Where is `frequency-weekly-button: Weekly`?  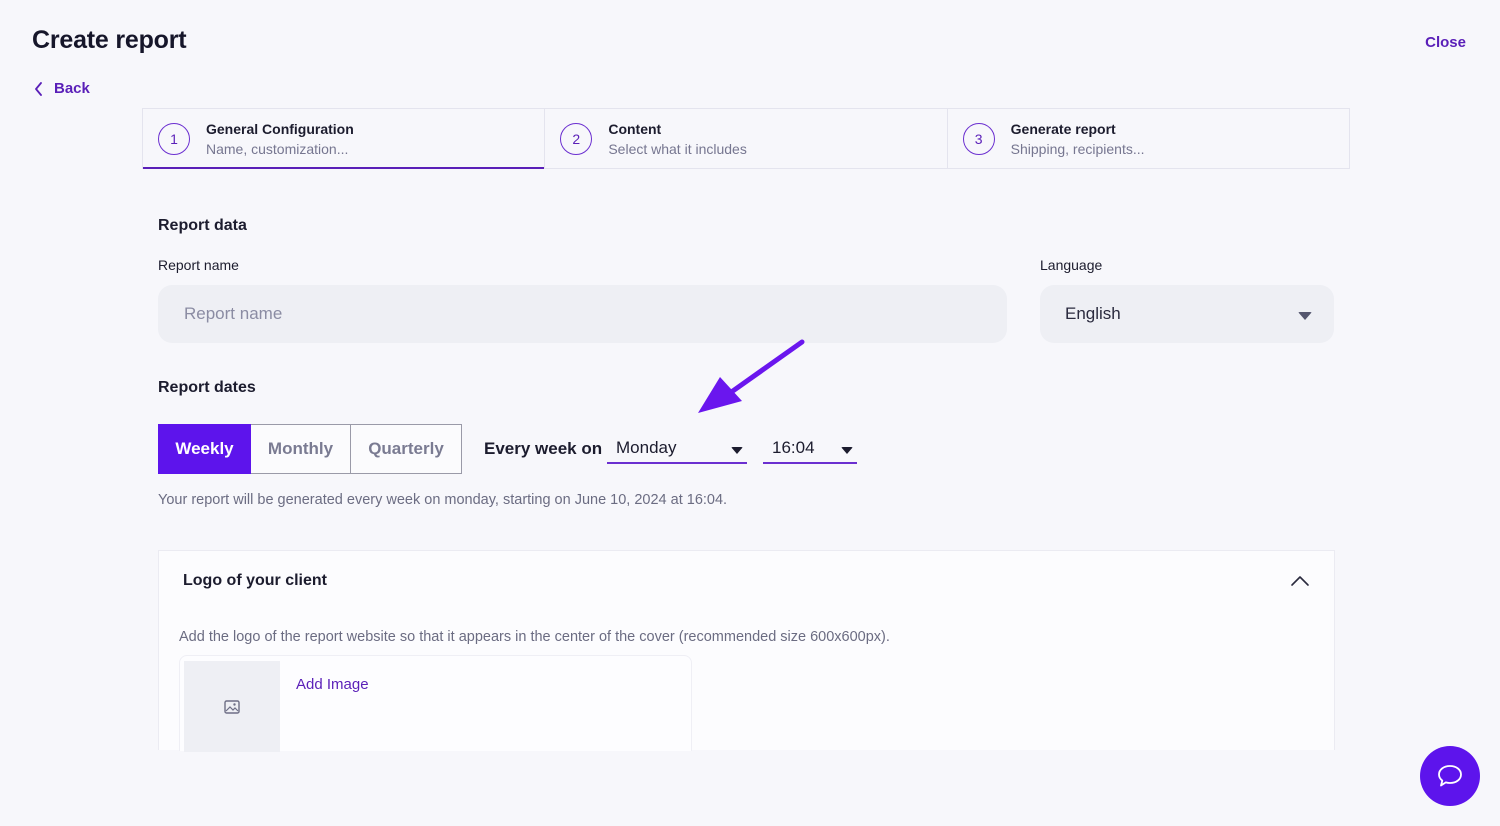
frequency-weekly-button: Weekly is located at coordinates (204, 449).